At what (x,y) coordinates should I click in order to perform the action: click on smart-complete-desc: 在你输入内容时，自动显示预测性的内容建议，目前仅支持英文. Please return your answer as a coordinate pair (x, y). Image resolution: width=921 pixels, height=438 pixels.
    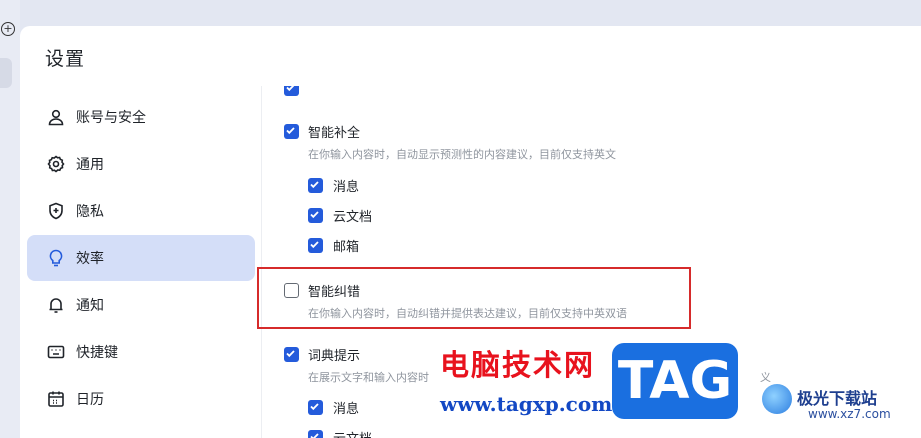
    Looking at the image, I should click on (462, 154).